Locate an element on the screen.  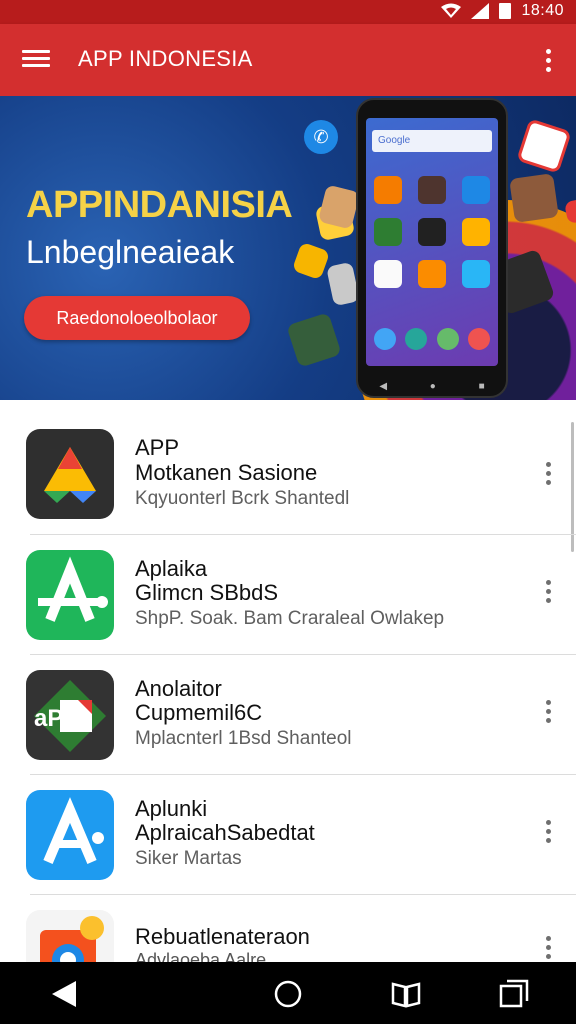
list-item: Rebuatlenateraon Advlaoeba Aalre is located at coordinates (288, 928).